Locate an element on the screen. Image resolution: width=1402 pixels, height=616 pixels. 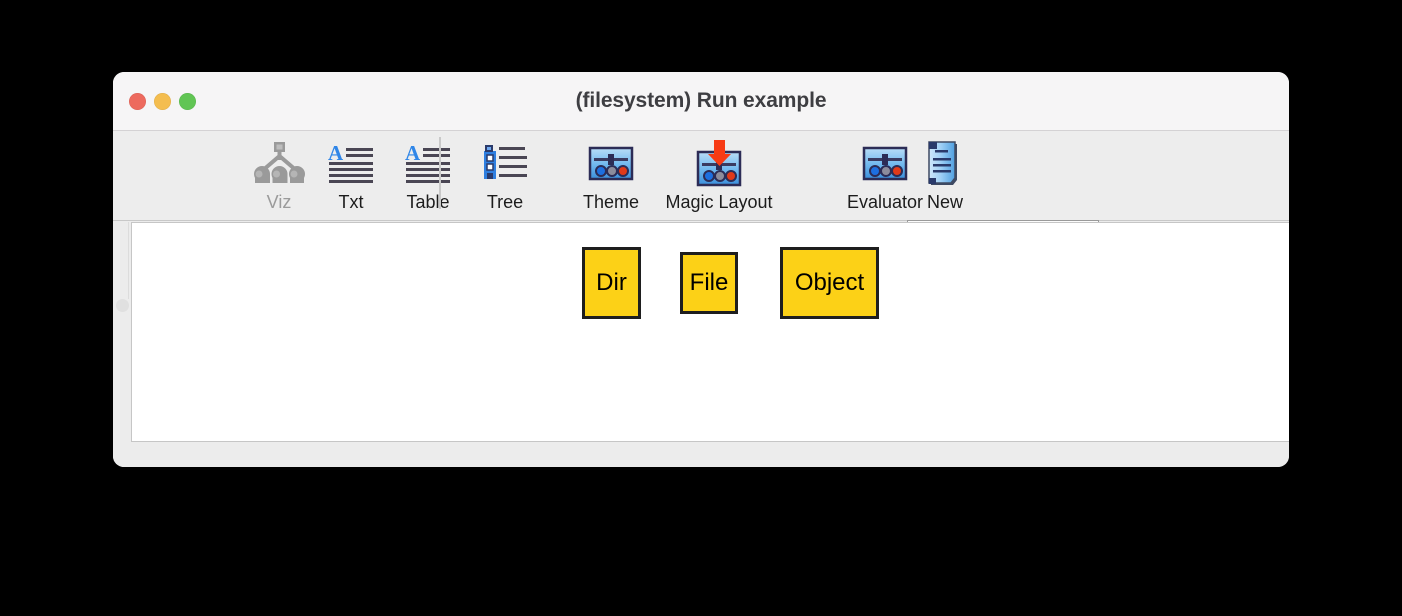
toolbar-item-magic-layout: Magic Layout is located at coordinates (719, 176).